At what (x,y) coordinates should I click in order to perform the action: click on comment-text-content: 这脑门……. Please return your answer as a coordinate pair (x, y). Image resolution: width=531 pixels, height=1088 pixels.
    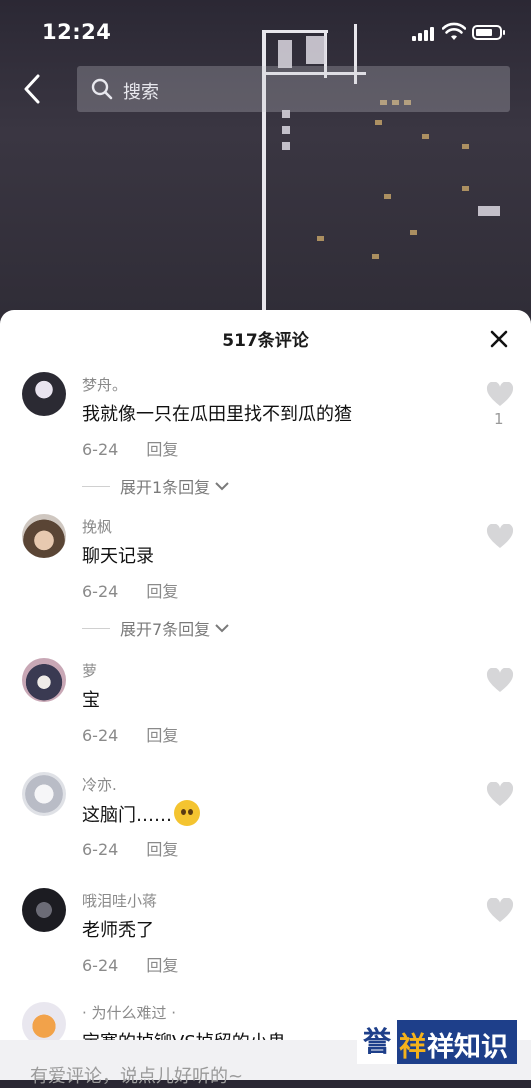
    Looking at the image, I should click on (127, 815).